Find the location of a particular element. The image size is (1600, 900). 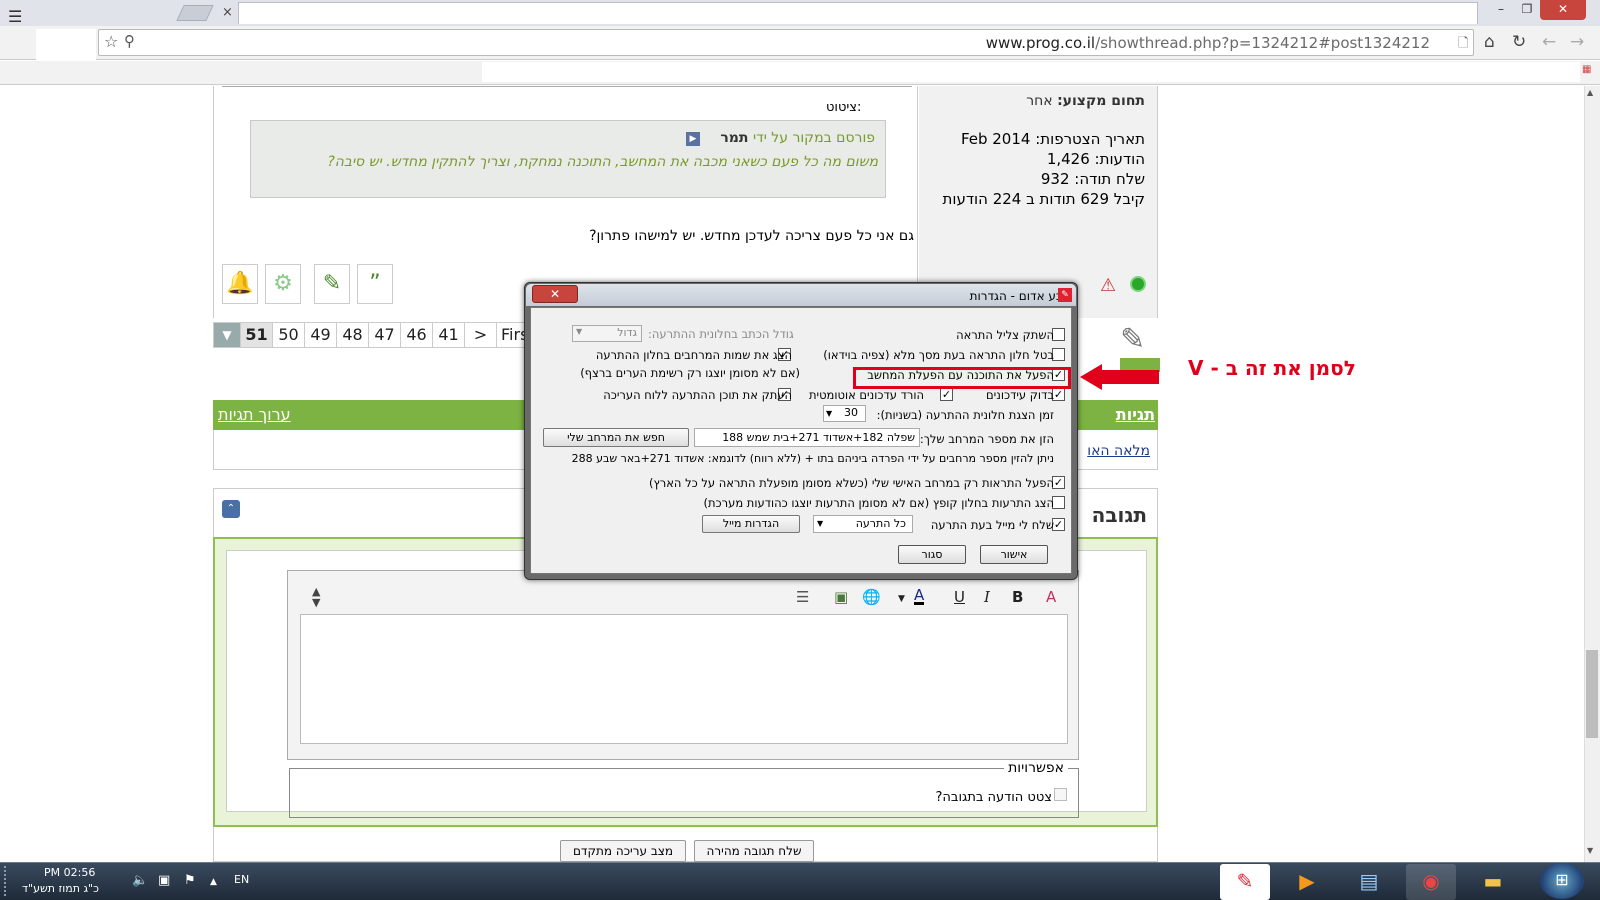

find-region-button: חפש את המרחב שלי is located at coordinates (616, 437).